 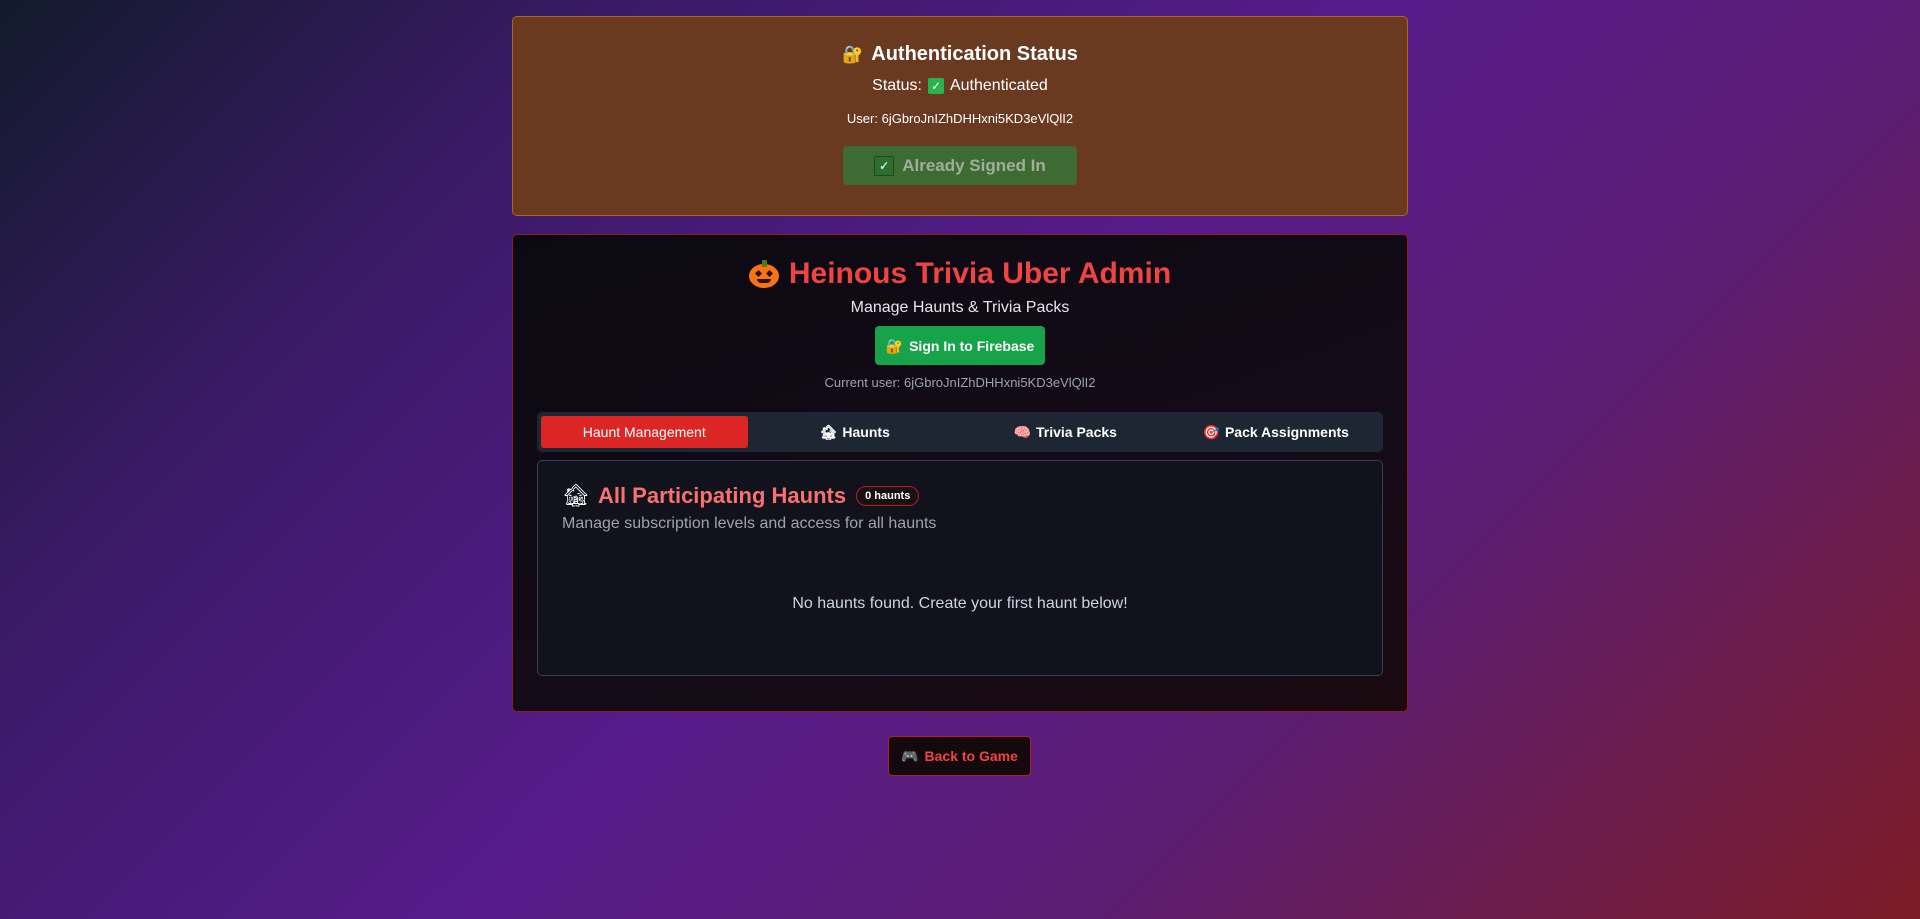 I want to click on brain-icon: 🧠, so click(x=1022, y=432).